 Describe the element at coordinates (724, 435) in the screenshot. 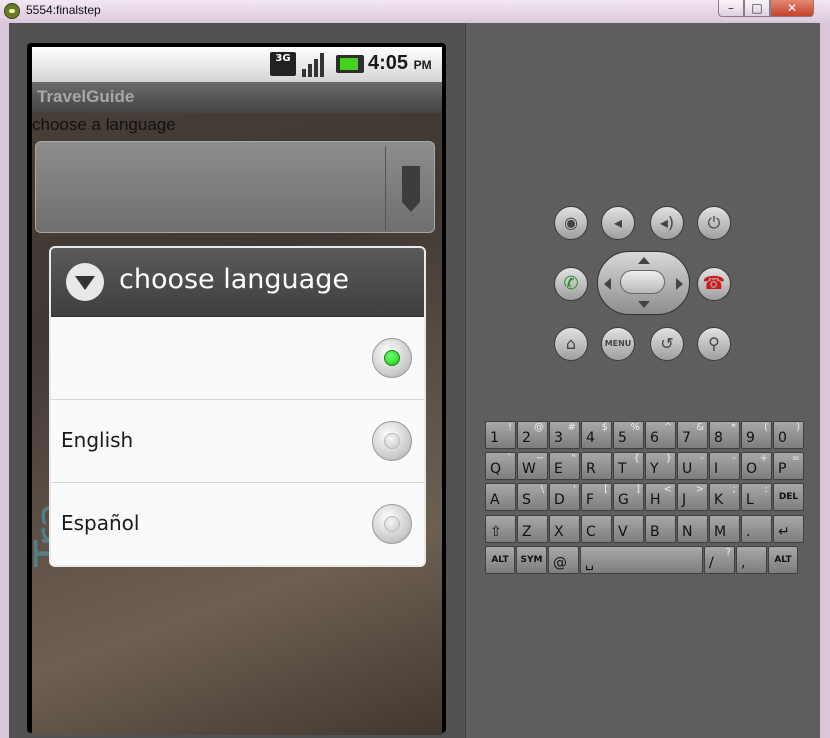

I see `key-0-7: 8 *` at that location.